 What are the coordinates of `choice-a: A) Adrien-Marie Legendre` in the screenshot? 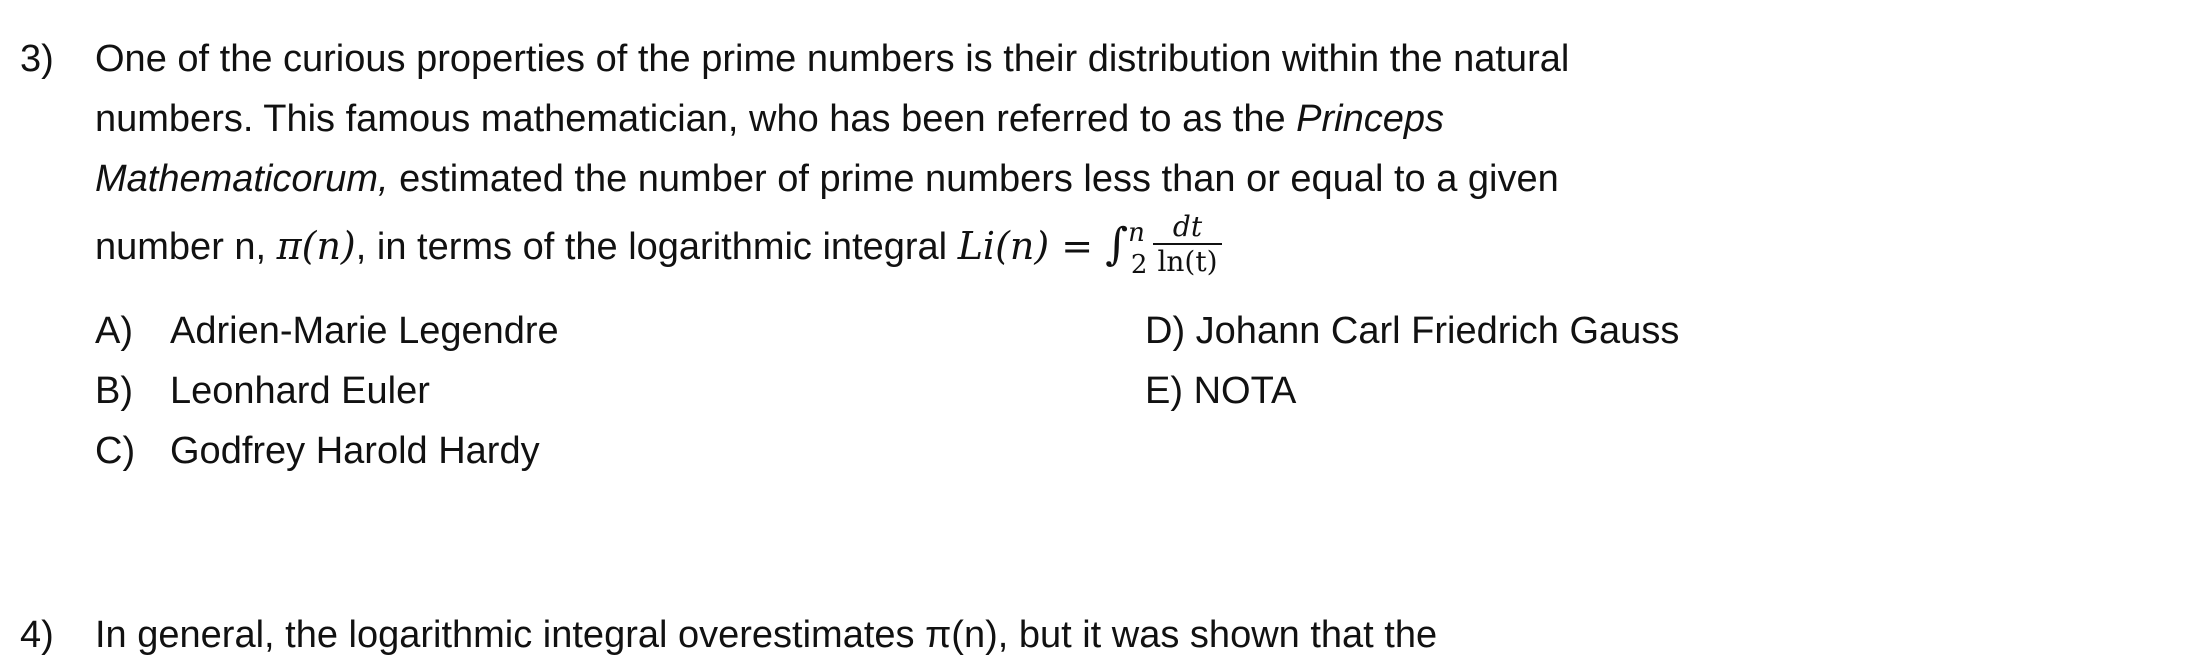 It's located at (327, 331).